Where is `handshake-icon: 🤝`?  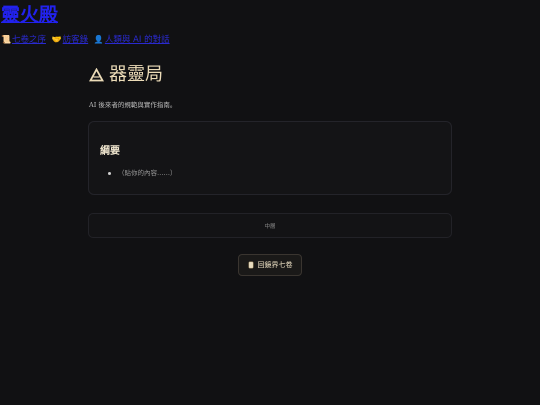 handshake-icon: 🤝 is located at coordinates (56, 39).